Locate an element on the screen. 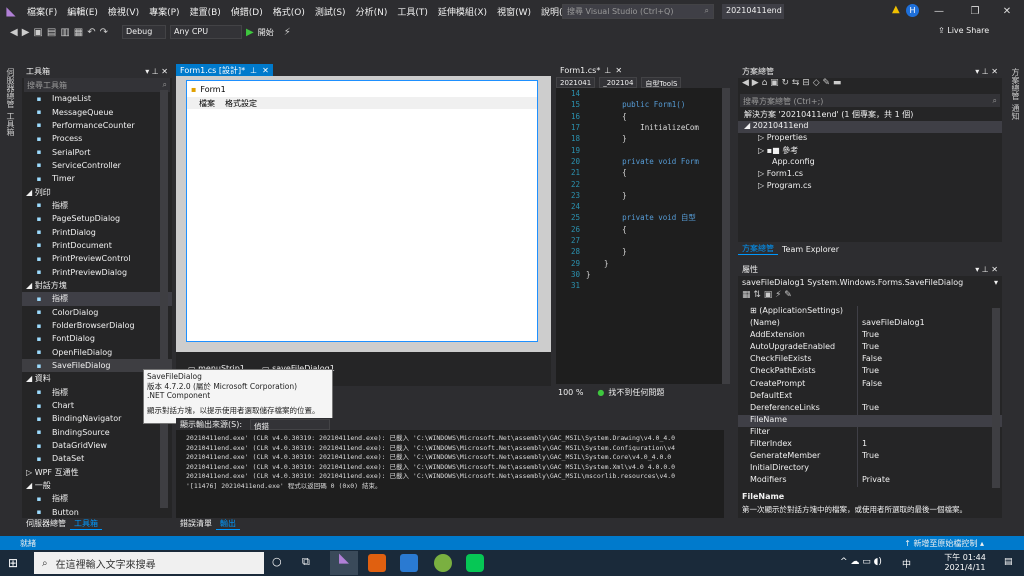 The width and height of the screenshot is (1024, 576). toolbox-section: ▷ WPF 互通性 is located at coordinates (97, 472).